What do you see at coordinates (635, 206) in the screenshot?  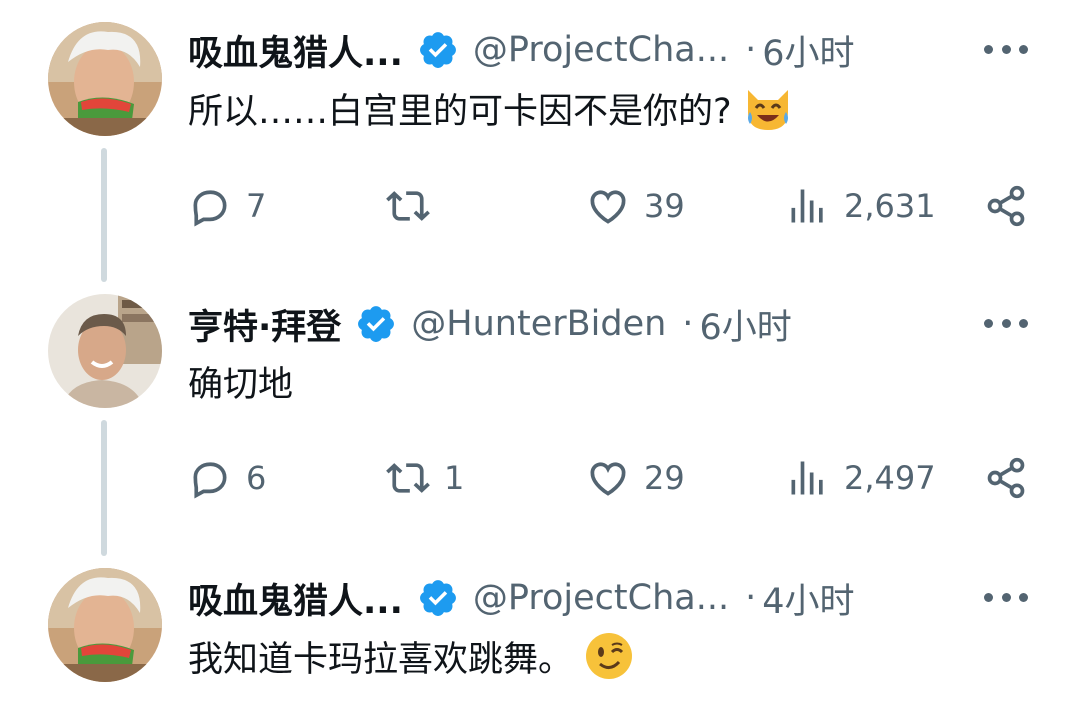 I see `like-button: 39` at bounding box center [635, 206].